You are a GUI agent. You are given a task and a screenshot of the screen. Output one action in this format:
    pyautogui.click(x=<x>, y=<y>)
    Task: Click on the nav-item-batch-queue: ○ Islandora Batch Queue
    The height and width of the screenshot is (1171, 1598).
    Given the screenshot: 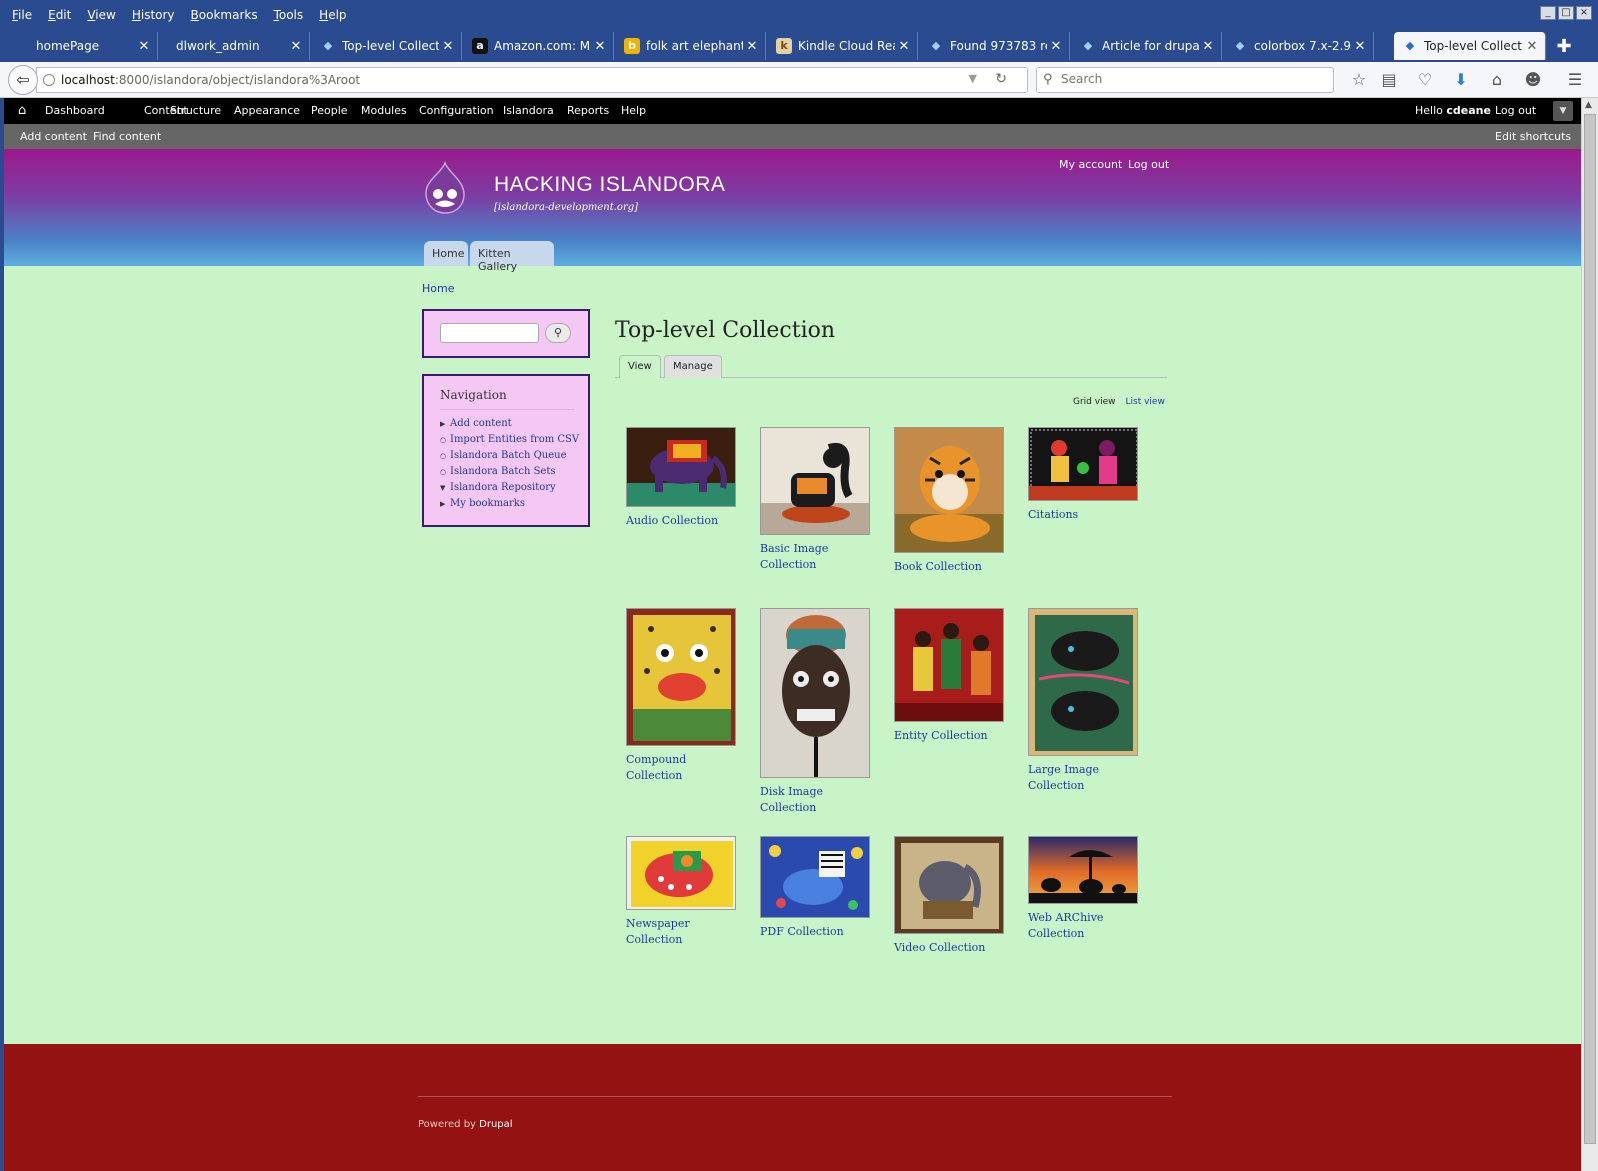 What is the action you would take?
    pyautogui.click(x=509, y=456)
    